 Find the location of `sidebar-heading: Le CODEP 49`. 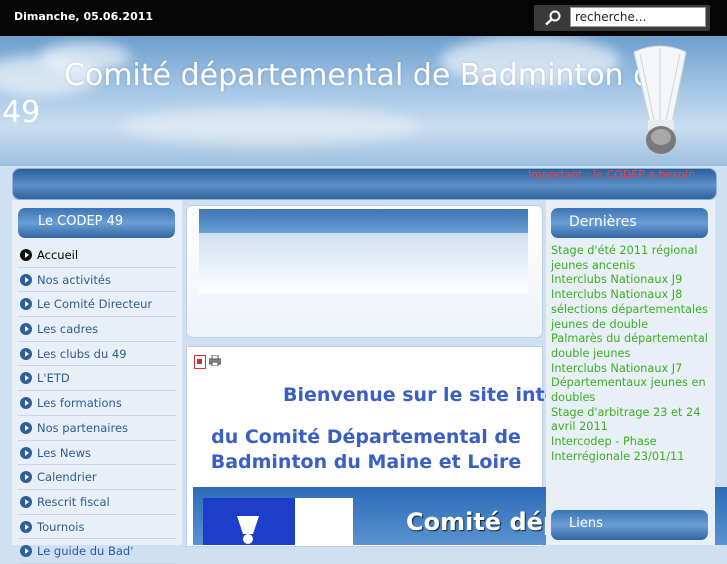

sidebar-heading: Le CODEP 49 is located at coordinates (96, 223).